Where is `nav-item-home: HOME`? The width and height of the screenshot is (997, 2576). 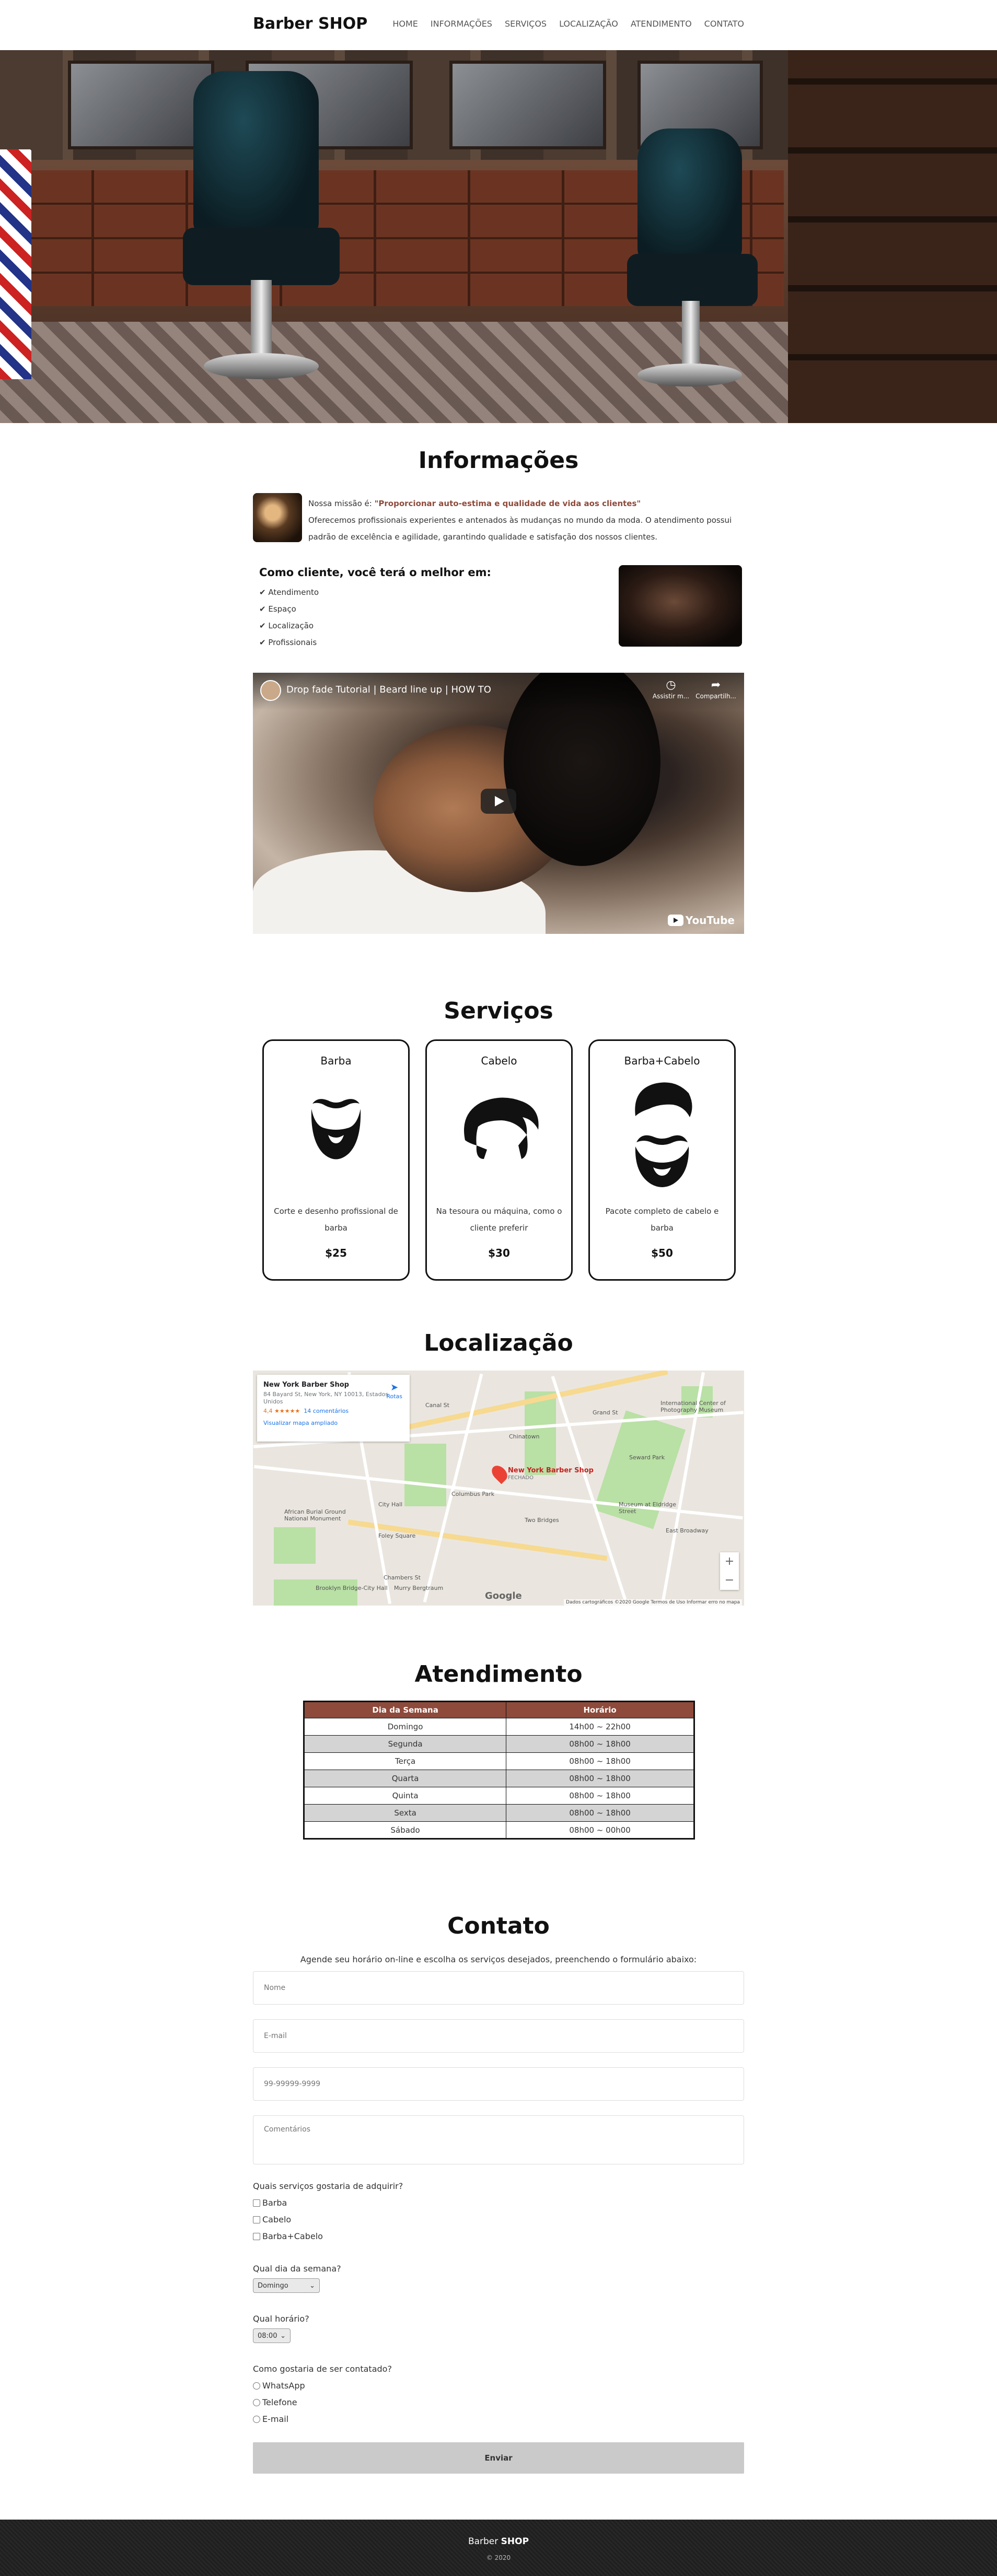
nav-item-home: HOME is located at coordinates (405, 24).